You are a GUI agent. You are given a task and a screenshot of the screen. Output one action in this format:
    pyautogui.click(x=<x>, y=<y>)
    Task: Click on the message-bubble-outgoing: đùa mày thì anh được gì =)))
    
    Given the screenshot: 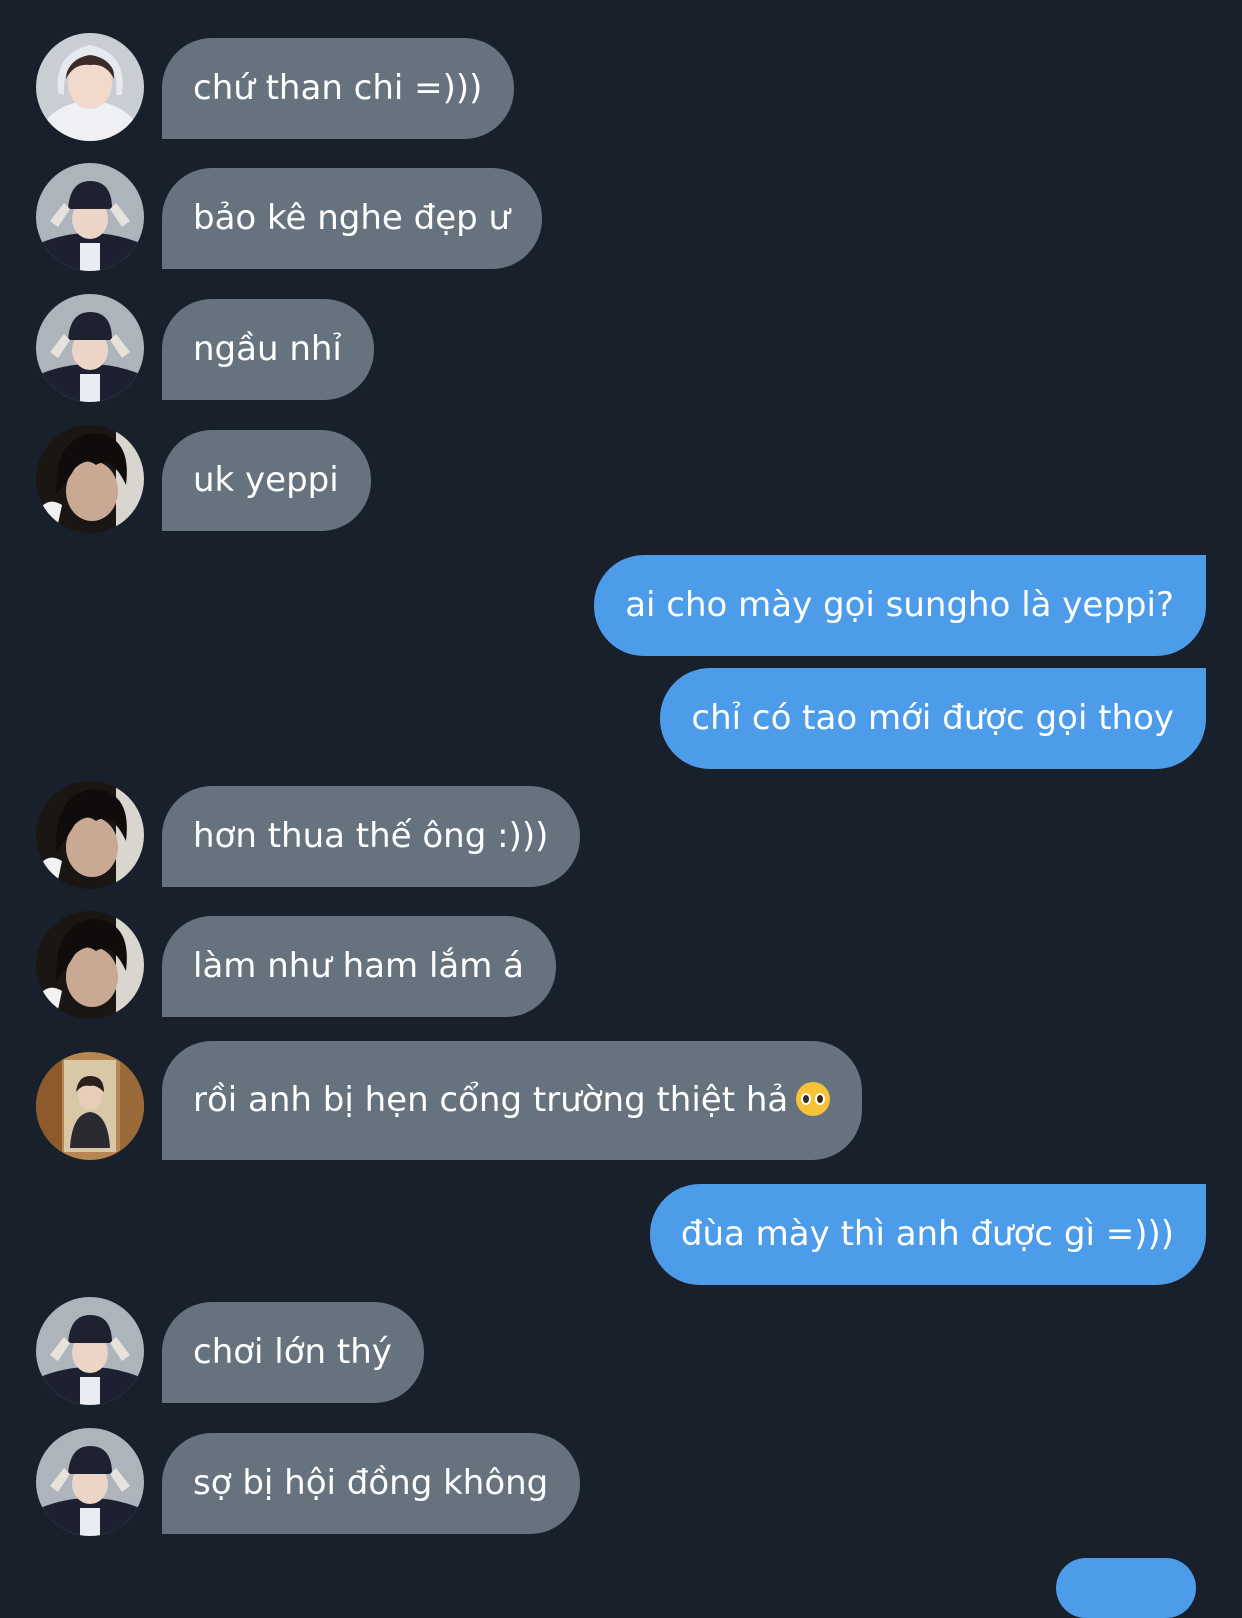 What is the action you would take?
    pyautogui.click(x=927, y=1234)
    